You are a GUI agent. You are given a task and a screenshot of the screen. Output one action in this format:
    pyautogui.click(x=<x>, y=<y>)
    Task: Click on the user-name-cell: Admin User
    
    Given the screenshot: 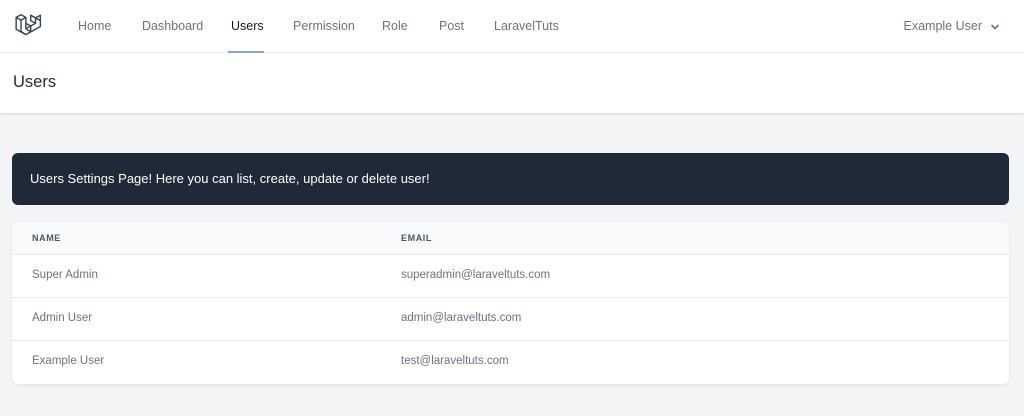 What is the action you would take?
    pyautogui.click(x=62, y=318)
    